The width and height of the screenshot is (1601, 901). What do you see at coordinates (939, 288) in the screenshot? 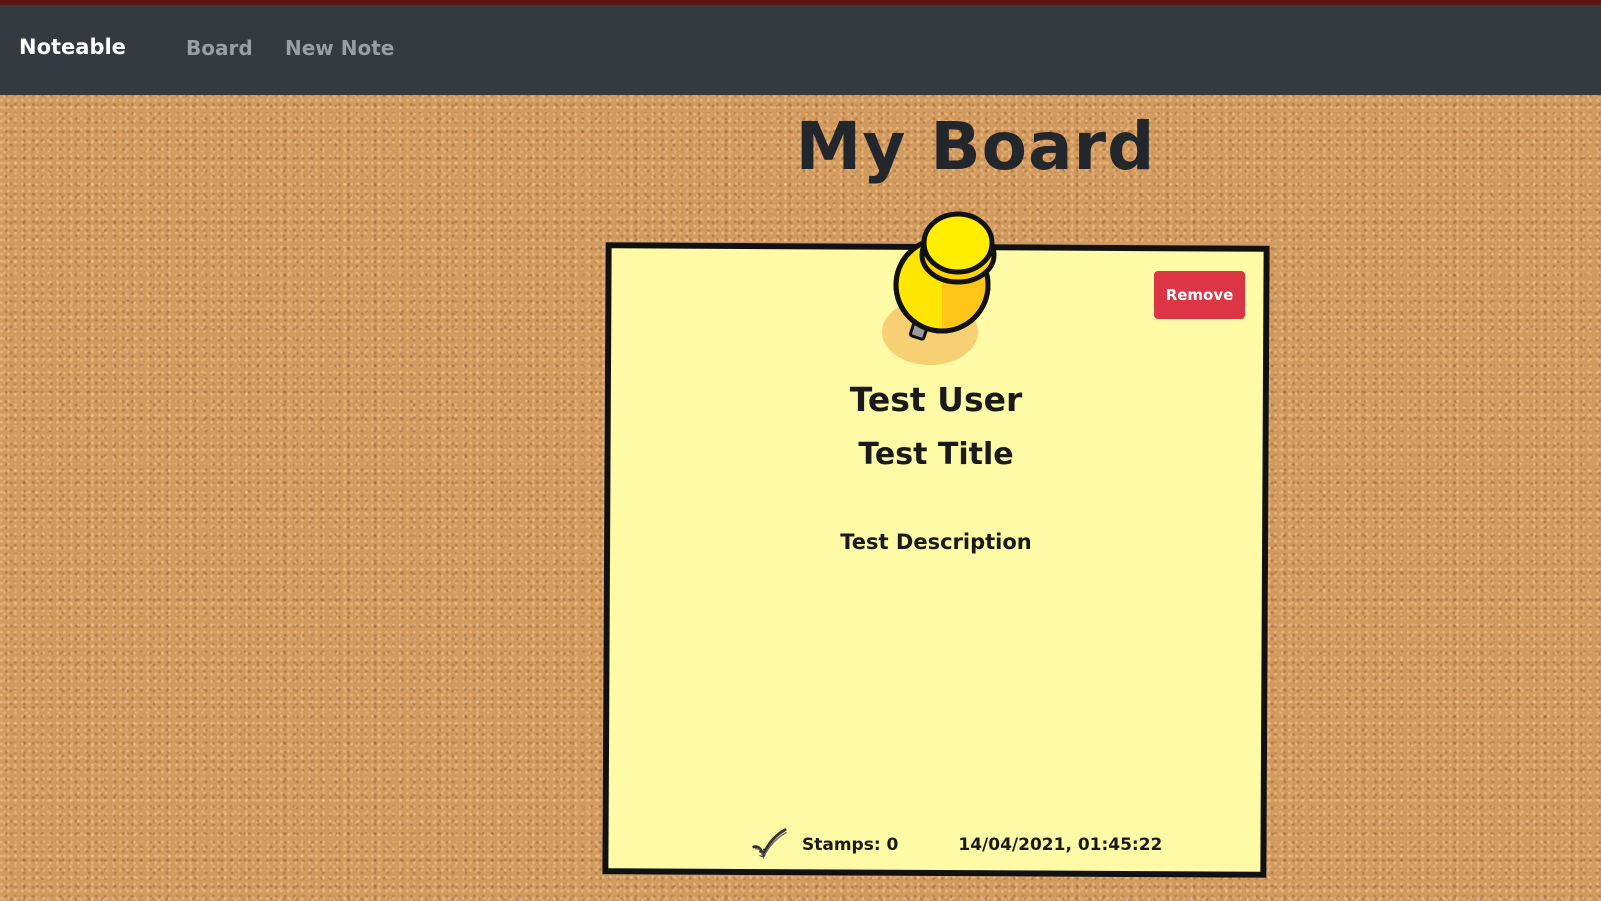
I see `pushpin-icon` at bounding box center [939, 288].